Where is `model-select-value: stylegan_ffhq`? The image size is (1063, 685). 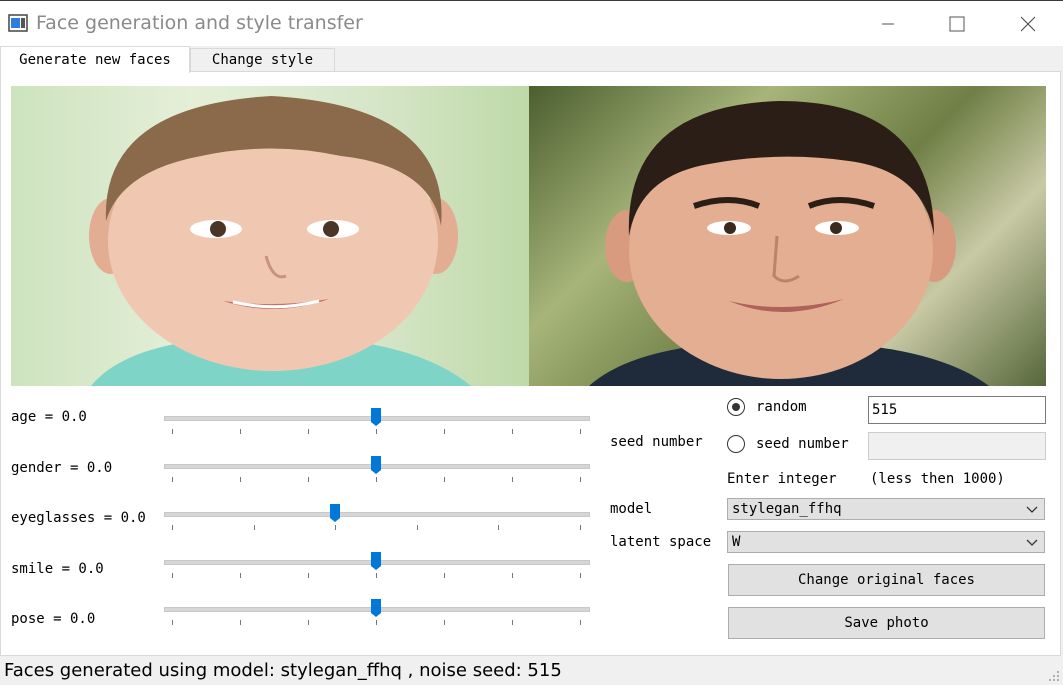
model-select-value: stylegan_ffhq is located at coordinates (787, 509).